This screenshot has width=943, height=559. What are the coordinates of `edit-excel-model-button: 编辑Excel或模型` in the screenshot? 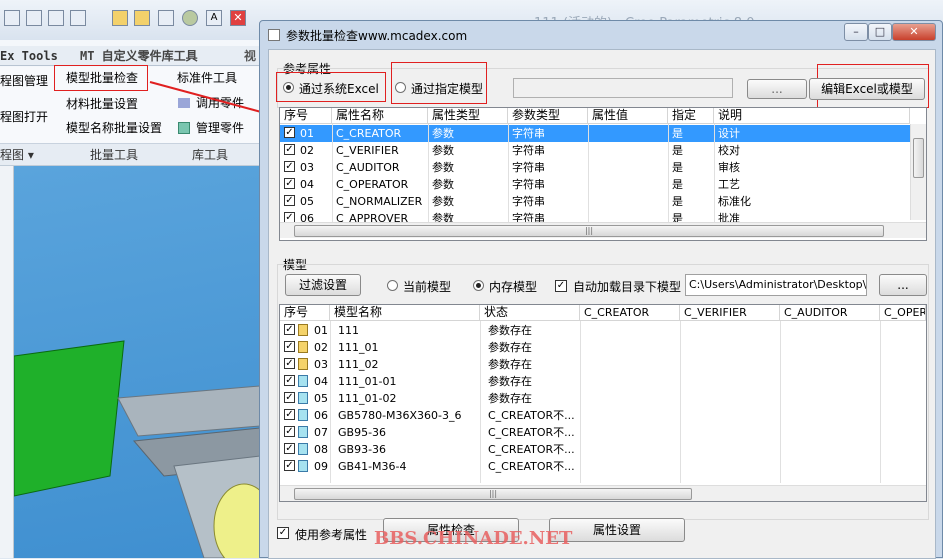 It's located at (867, 89).